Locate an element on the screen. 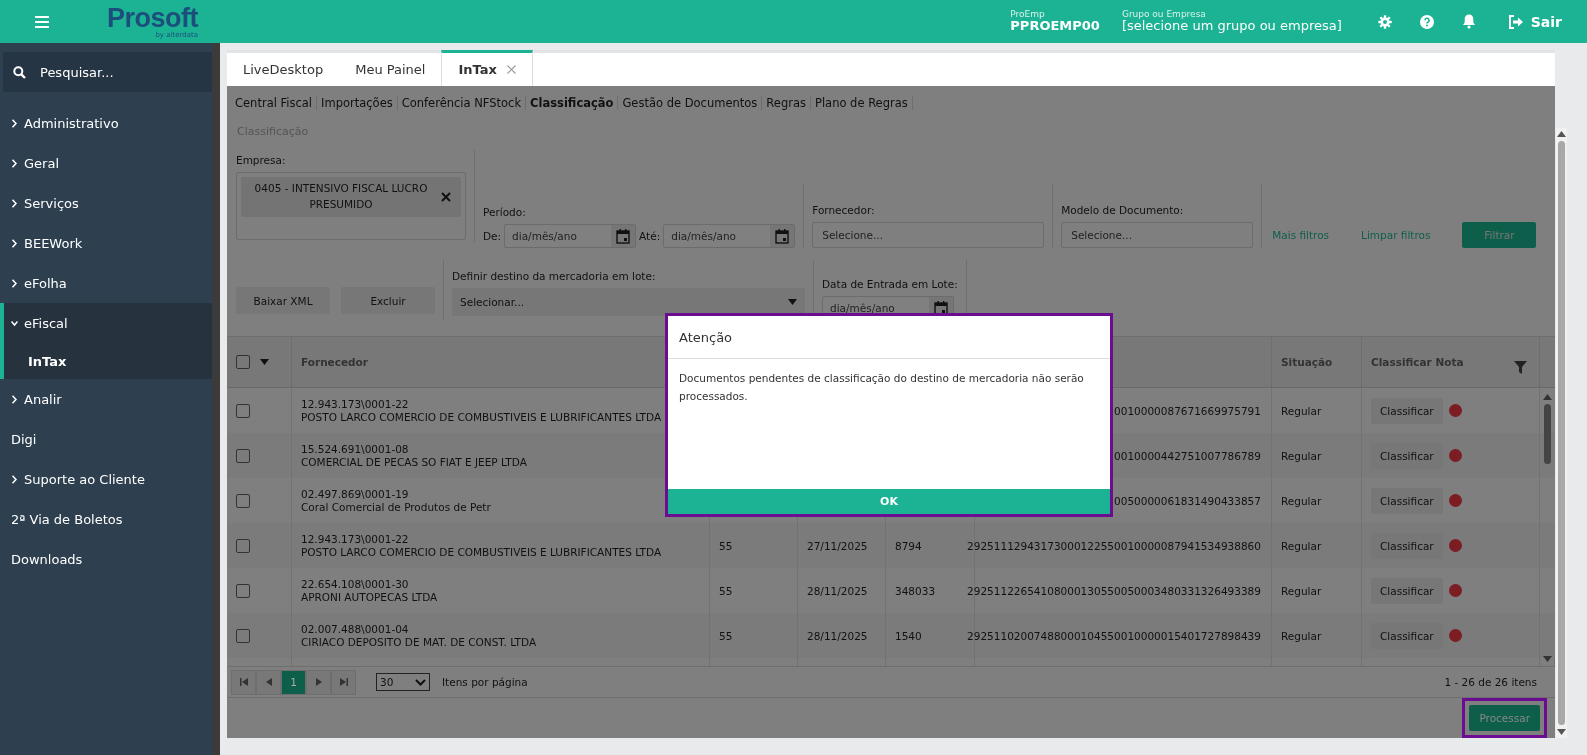 The width and height of the screenshot is (1587, 755). sidebar-item: Analir is located at coordinates (107, 399).